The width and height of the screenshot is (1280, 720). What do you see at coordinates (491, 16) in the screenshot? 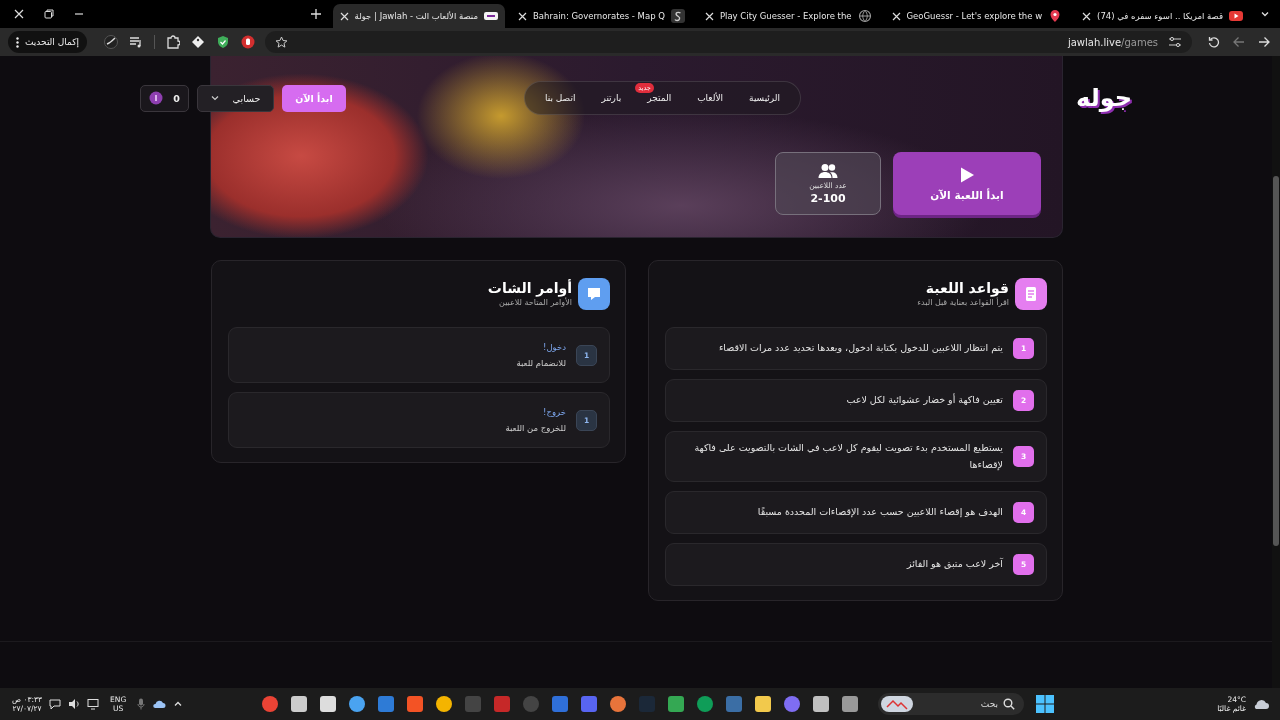
I see `logo-icon` at bounding box center [491, 16].